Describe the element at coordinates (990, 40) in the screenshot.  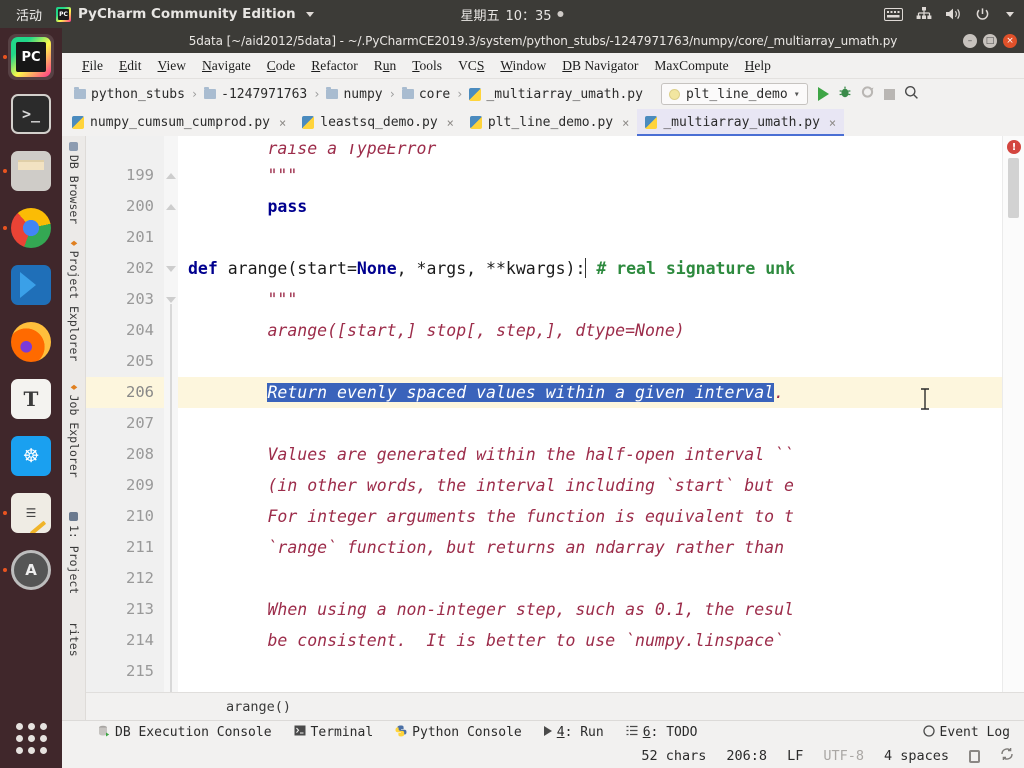
I see `maximize-button: □` at that location.